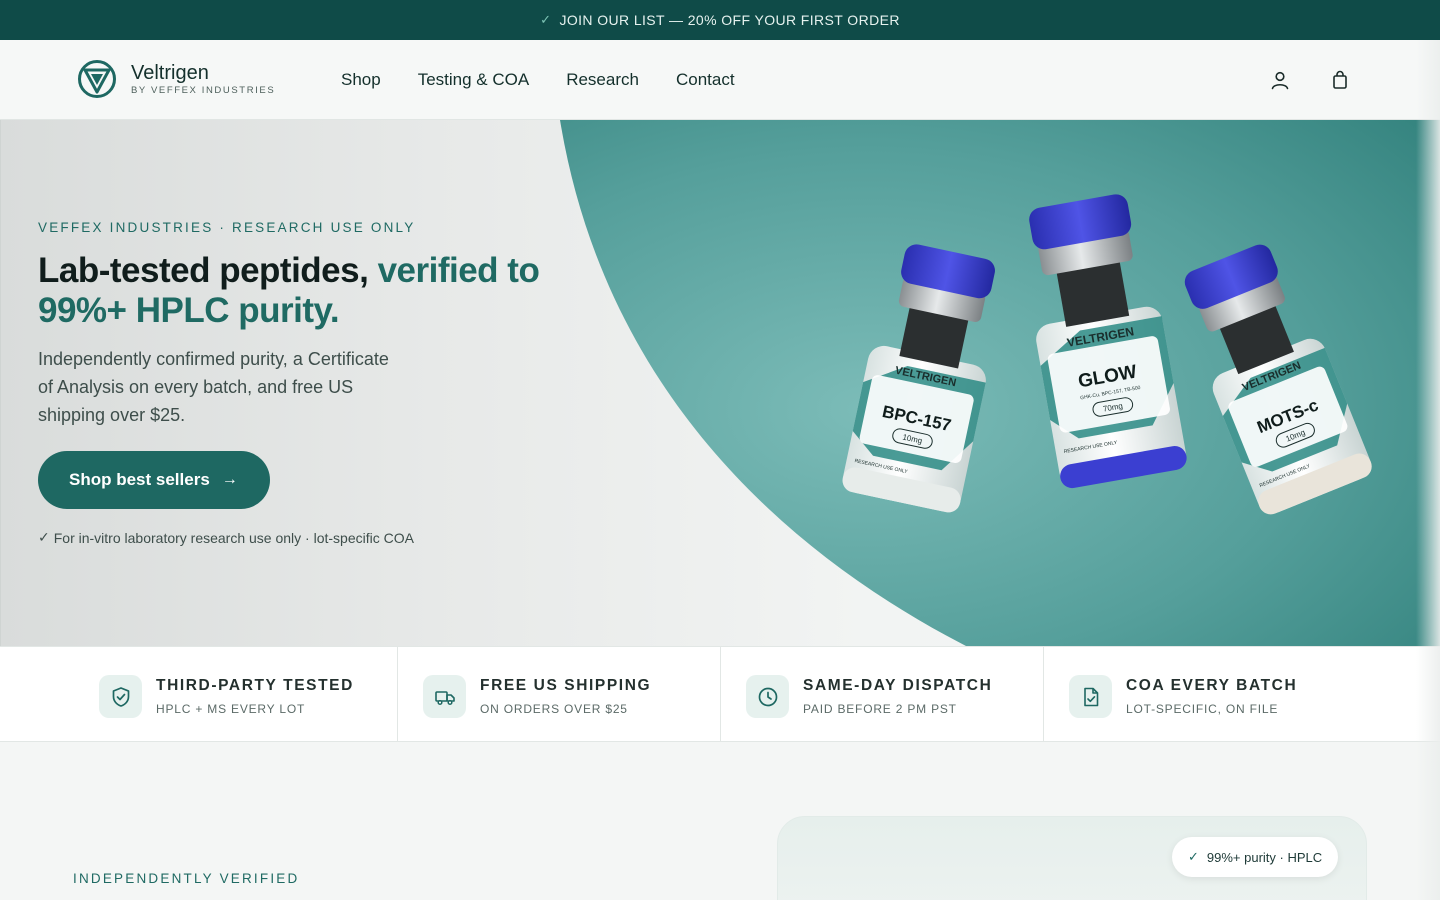 This screenshot has height=900, width=1440. What do you see at coordinates (199, 695) in the screenshot?
I see `feature-third-party-tested: THIRD-PARTY TESTED HPLC + MS EVERY LOT` at bounding box center [199, 695].